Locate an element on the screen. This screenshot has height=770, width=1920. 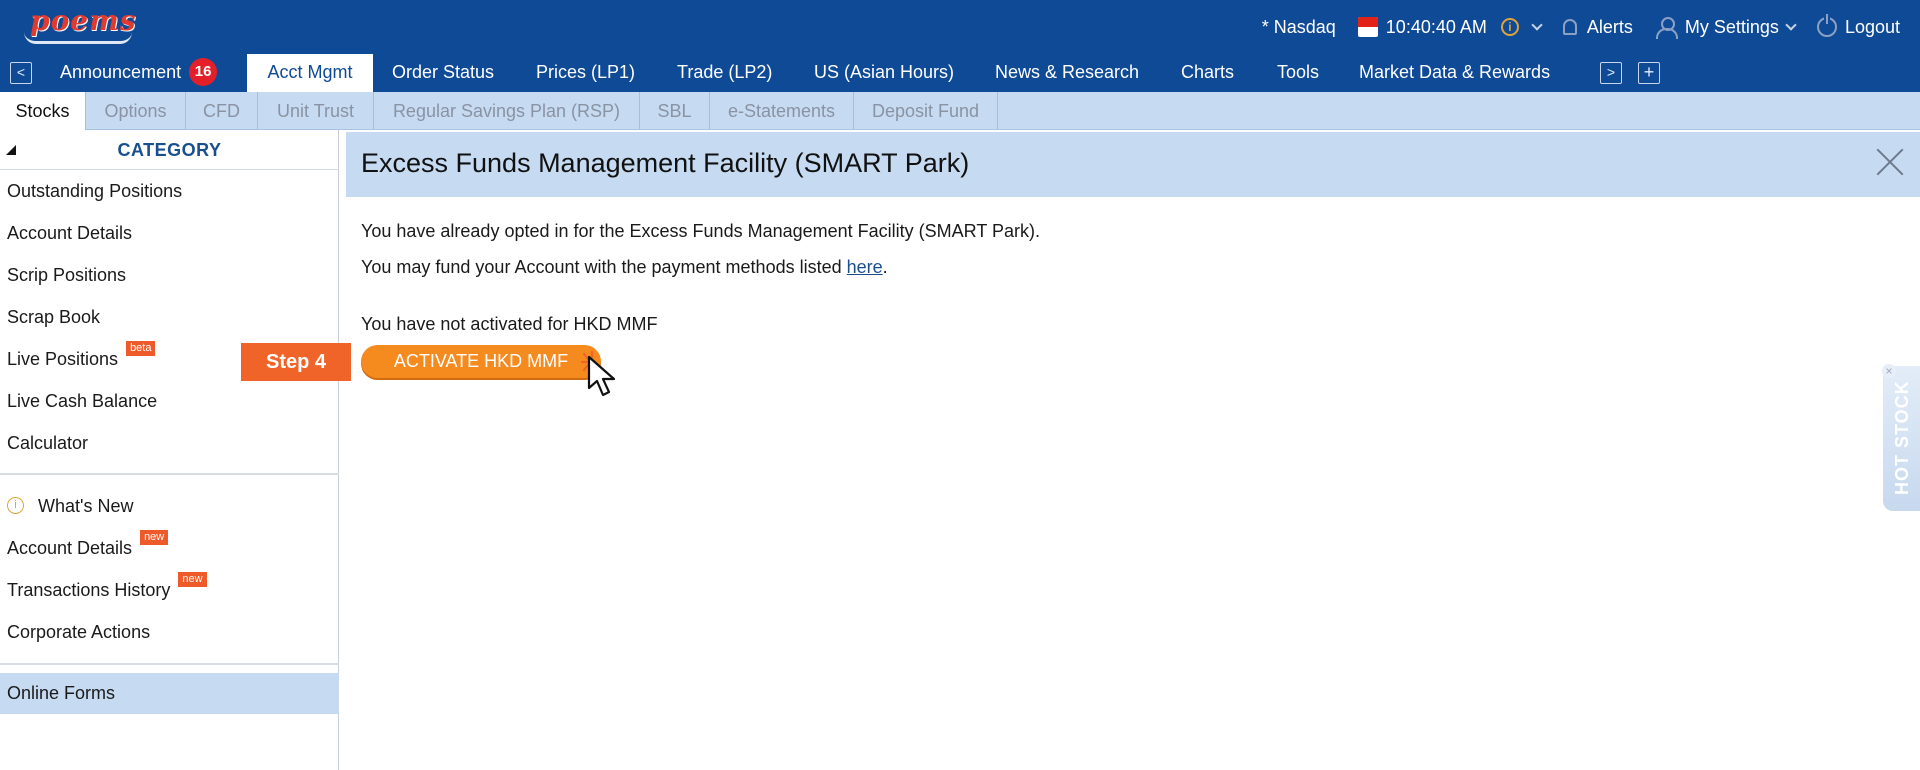
logo-swoosh is located at coordinates (78, 38).